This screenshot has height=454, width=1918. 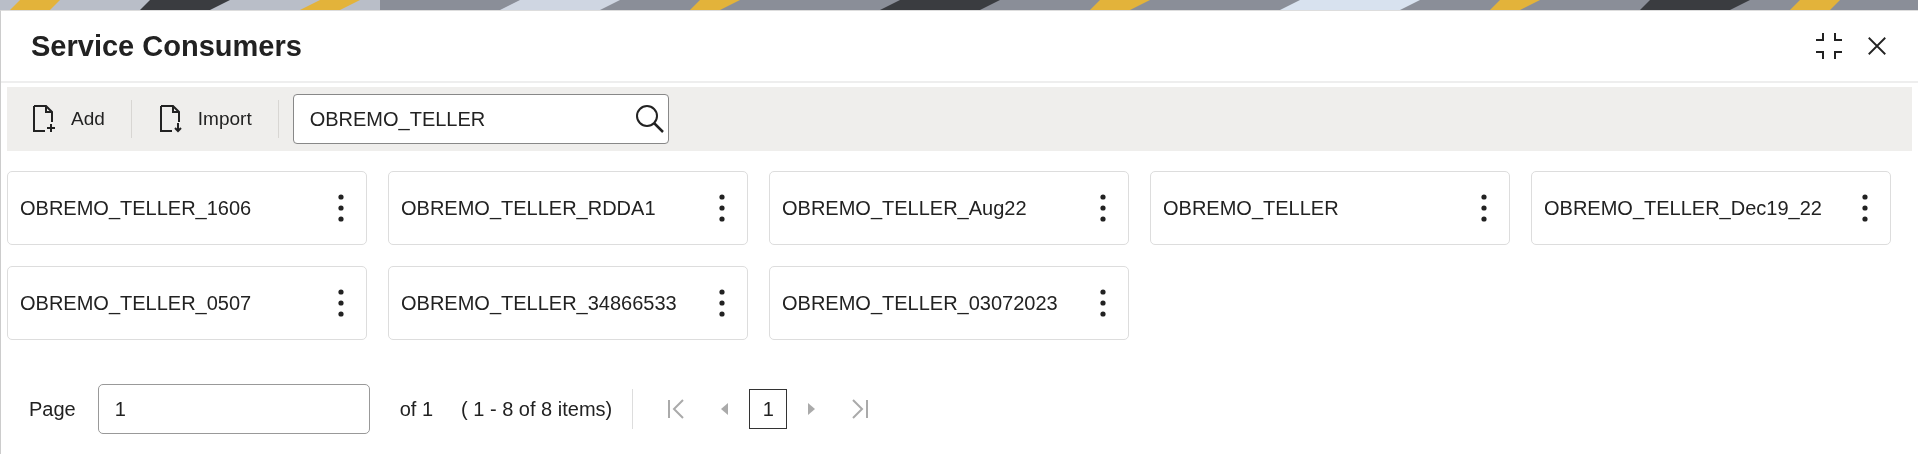 What do you see at coordinates (768, 409) in the screenshot?
I see `page-number: 1` at bounding box center [768, 409].